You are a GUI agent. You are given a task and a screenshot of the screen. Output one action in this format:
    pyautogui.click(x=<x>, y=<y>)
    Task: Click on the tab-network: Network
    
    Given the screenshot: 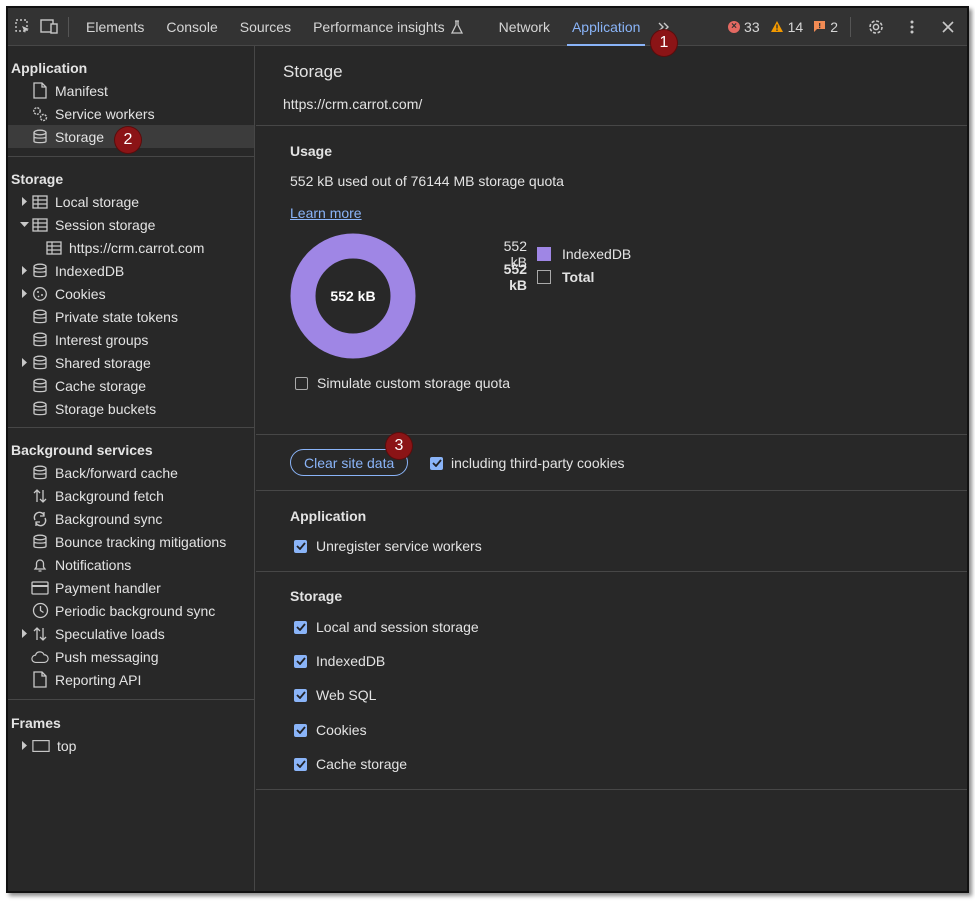 What is the action you would take?
    pyautogui.click(x=524, y=27)
    